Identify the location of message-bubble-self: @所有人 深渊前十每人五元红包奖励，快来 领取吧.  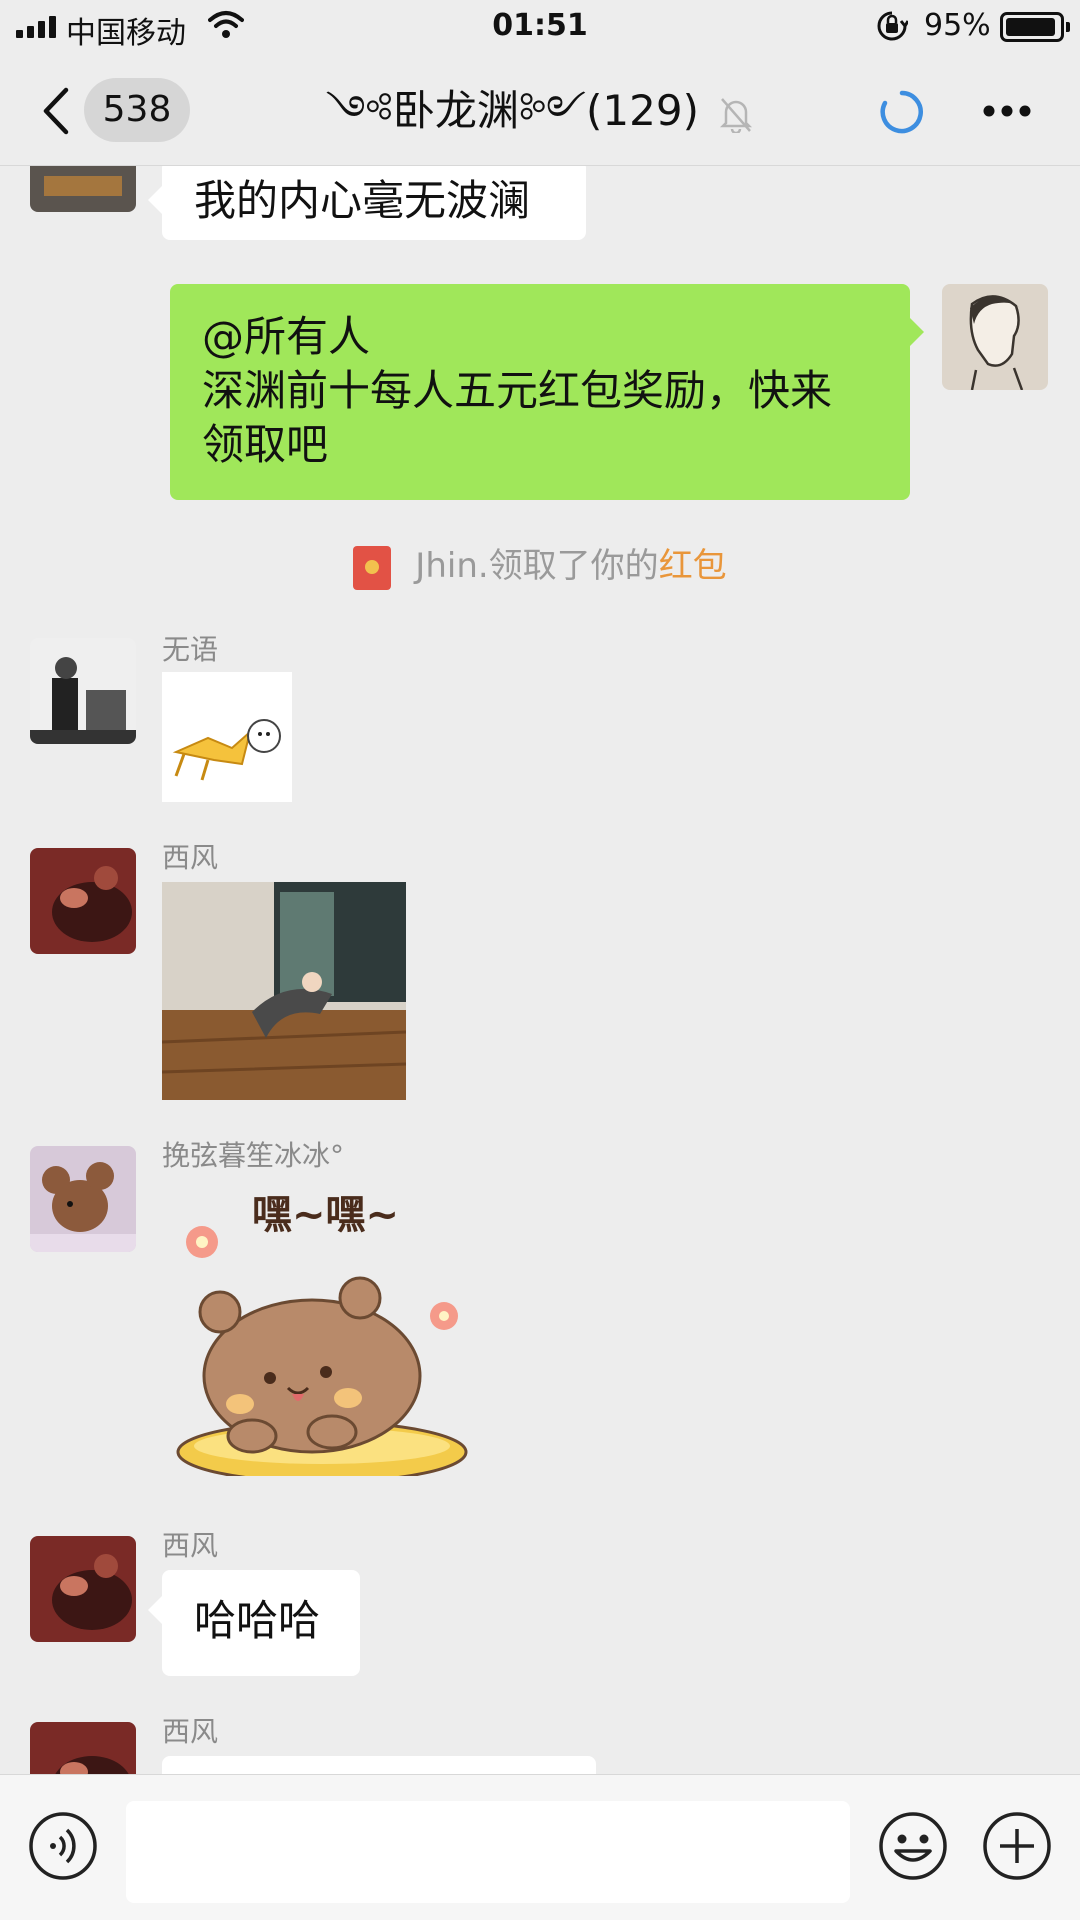
(547, 392).